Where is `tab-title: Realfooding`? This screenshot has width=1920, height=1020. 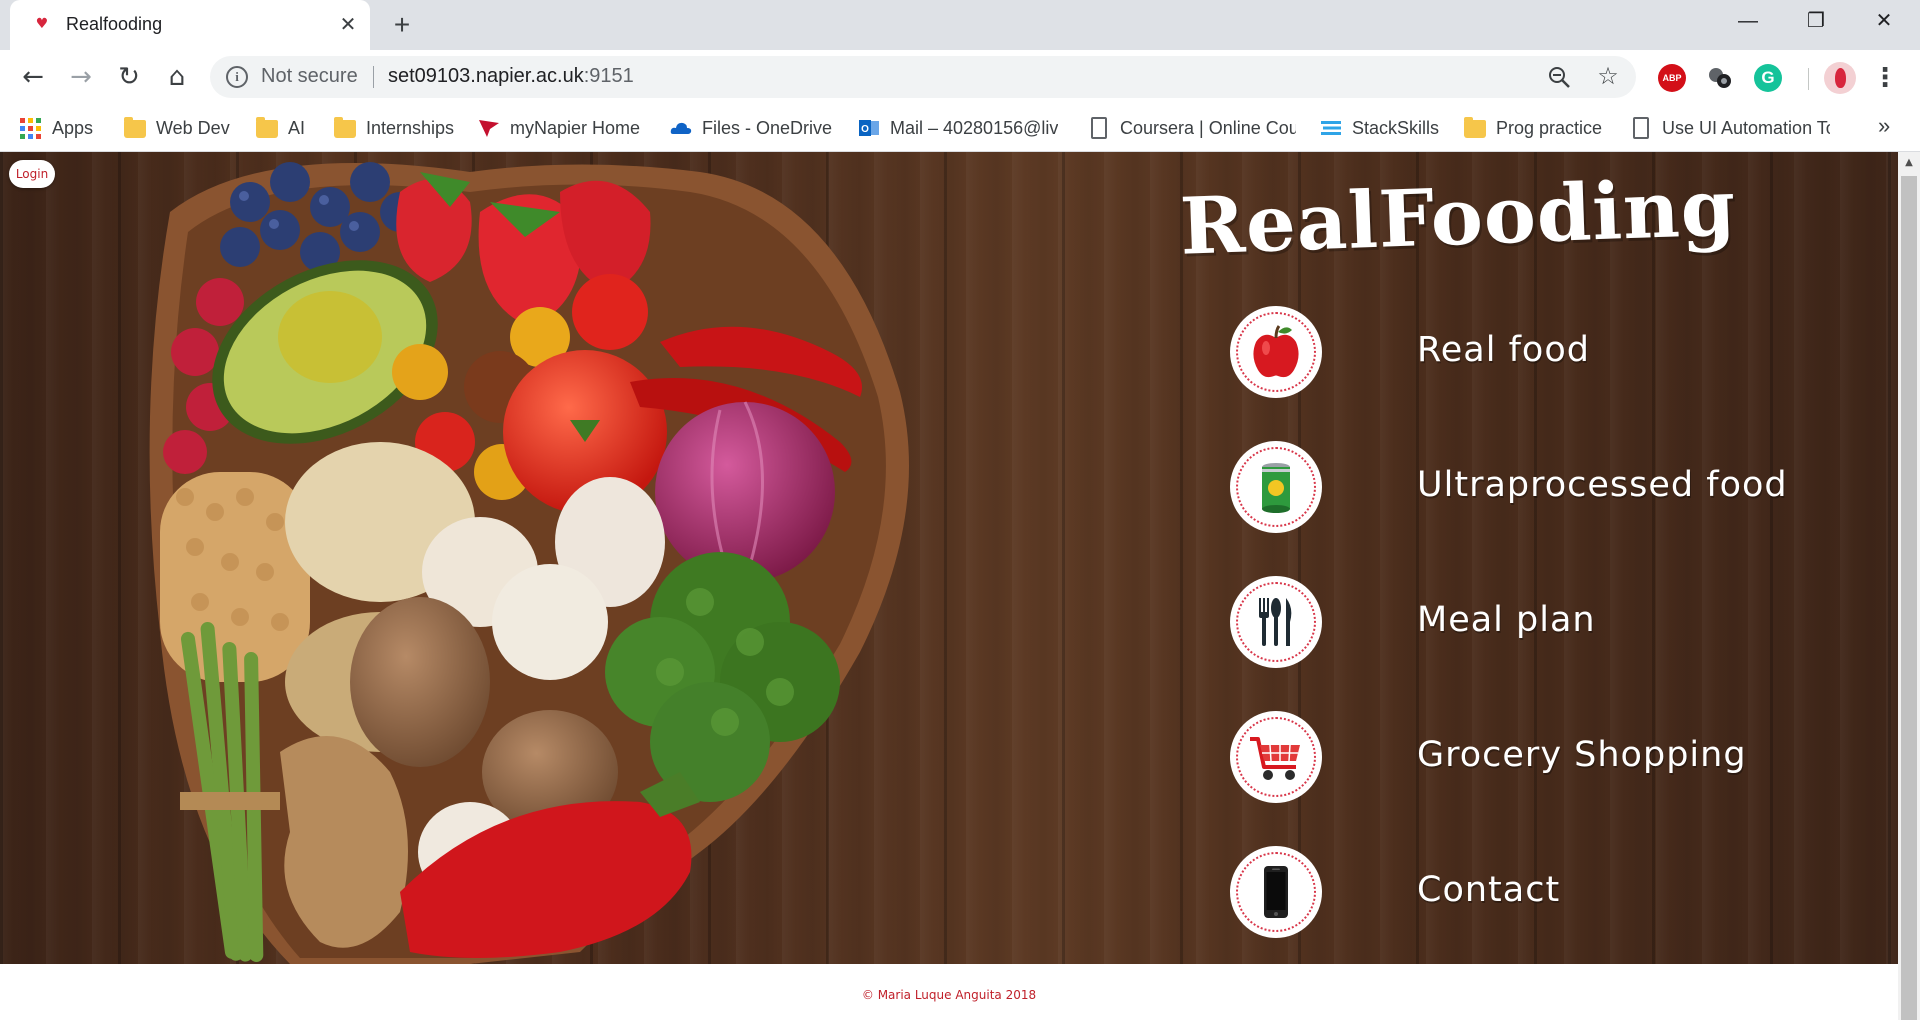
tab-title: Realfooding is located at coordinates (114, 24).